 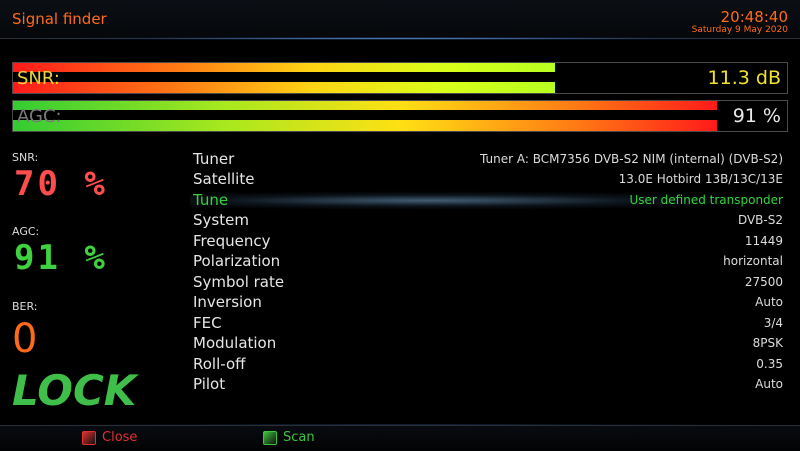 I want to click on info-value: 13.0E Hotbird 13B/13C/13E, so click(x=700, y=179).